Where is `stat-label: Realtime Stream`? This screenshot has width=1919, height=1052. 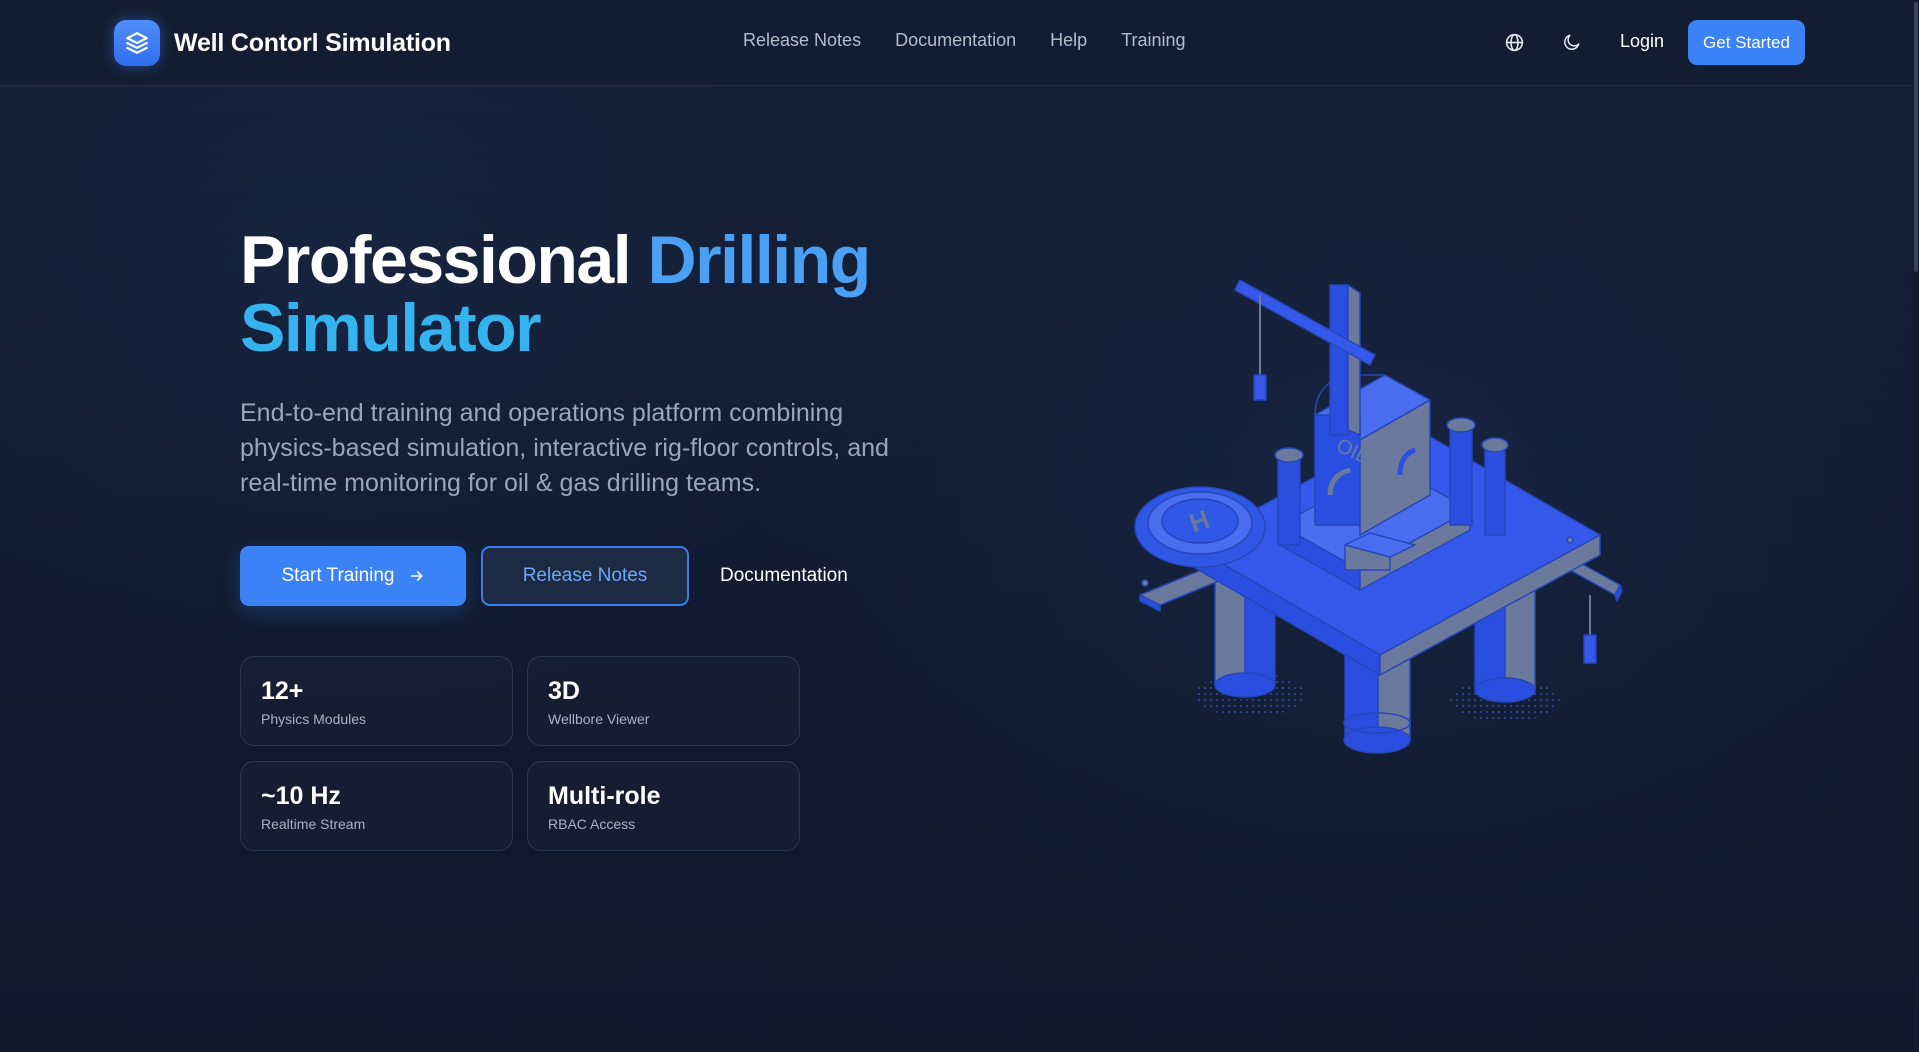 stat-label: Realtime Stream is located at coordinates (313, 824).